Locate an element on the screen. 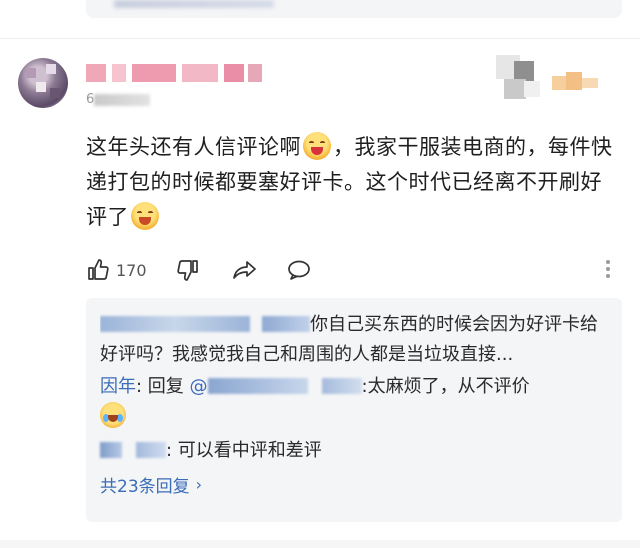 This screenshot has height=548, width=640. thumbs-down-icon is located at coordinates (187, 270).